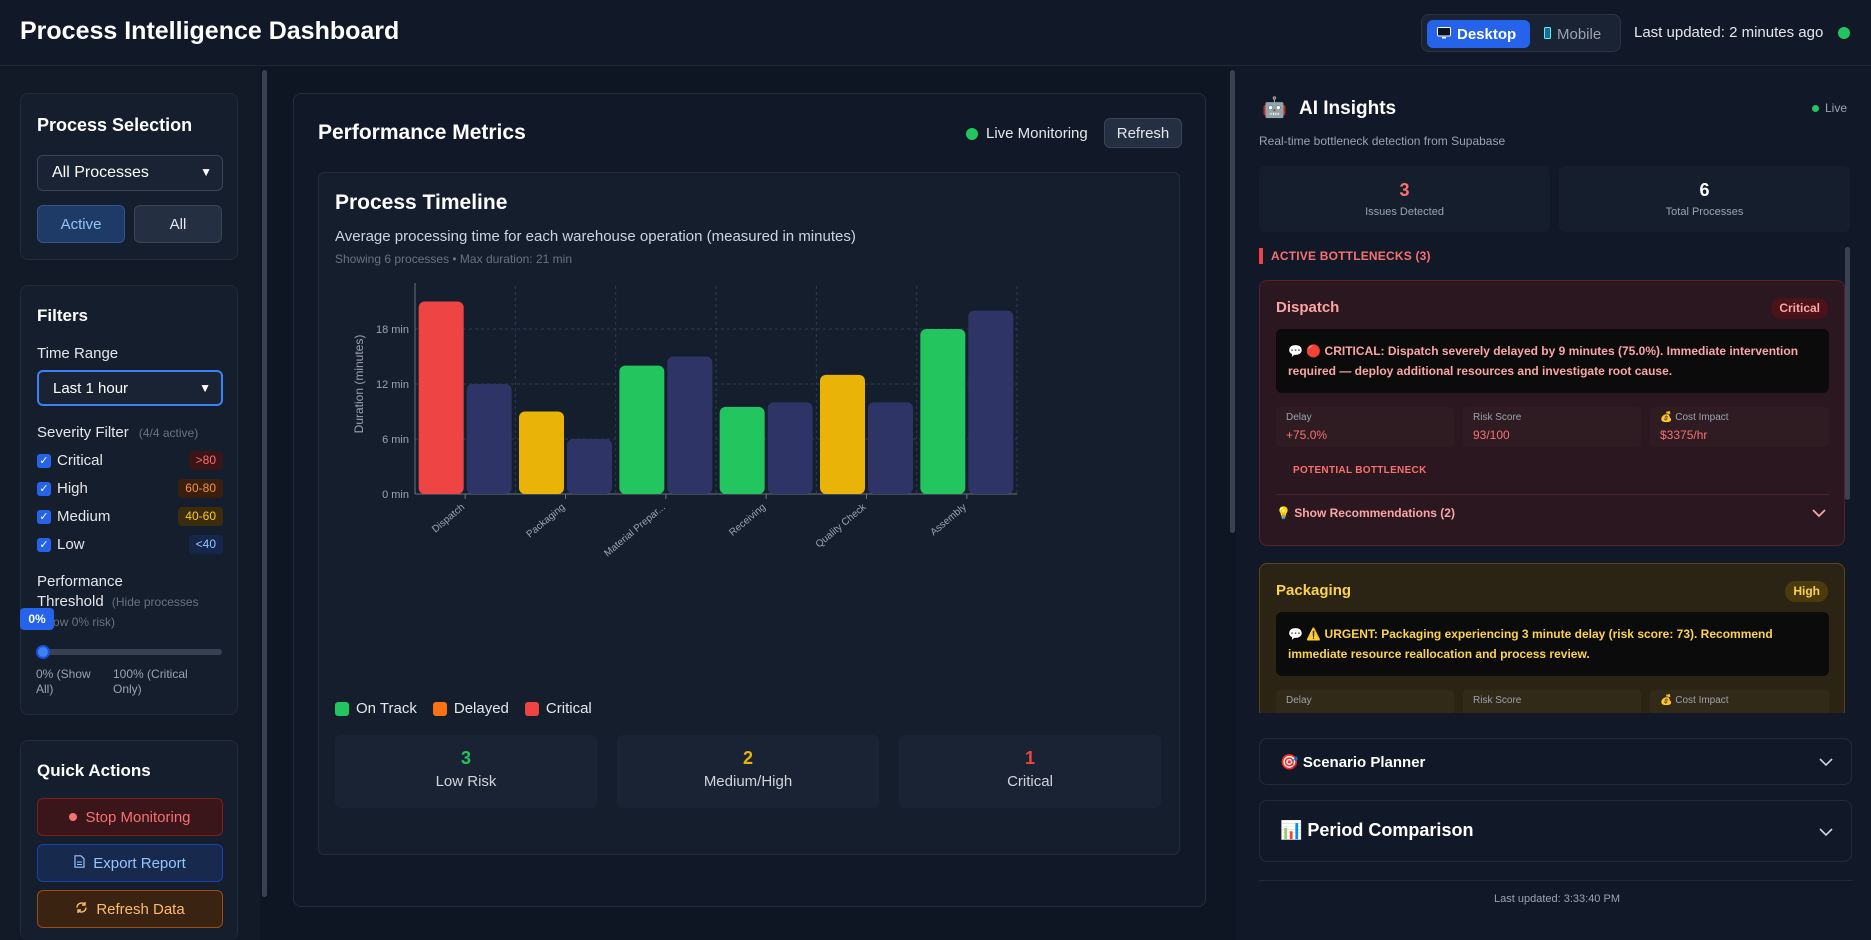 Image resolution: width=1871 pixels, height=940 pixels. What do you see at coordinates (1704, 190) in the screenshot?
I see `total-processes-value: 6` at bounding box center [1704, 190].